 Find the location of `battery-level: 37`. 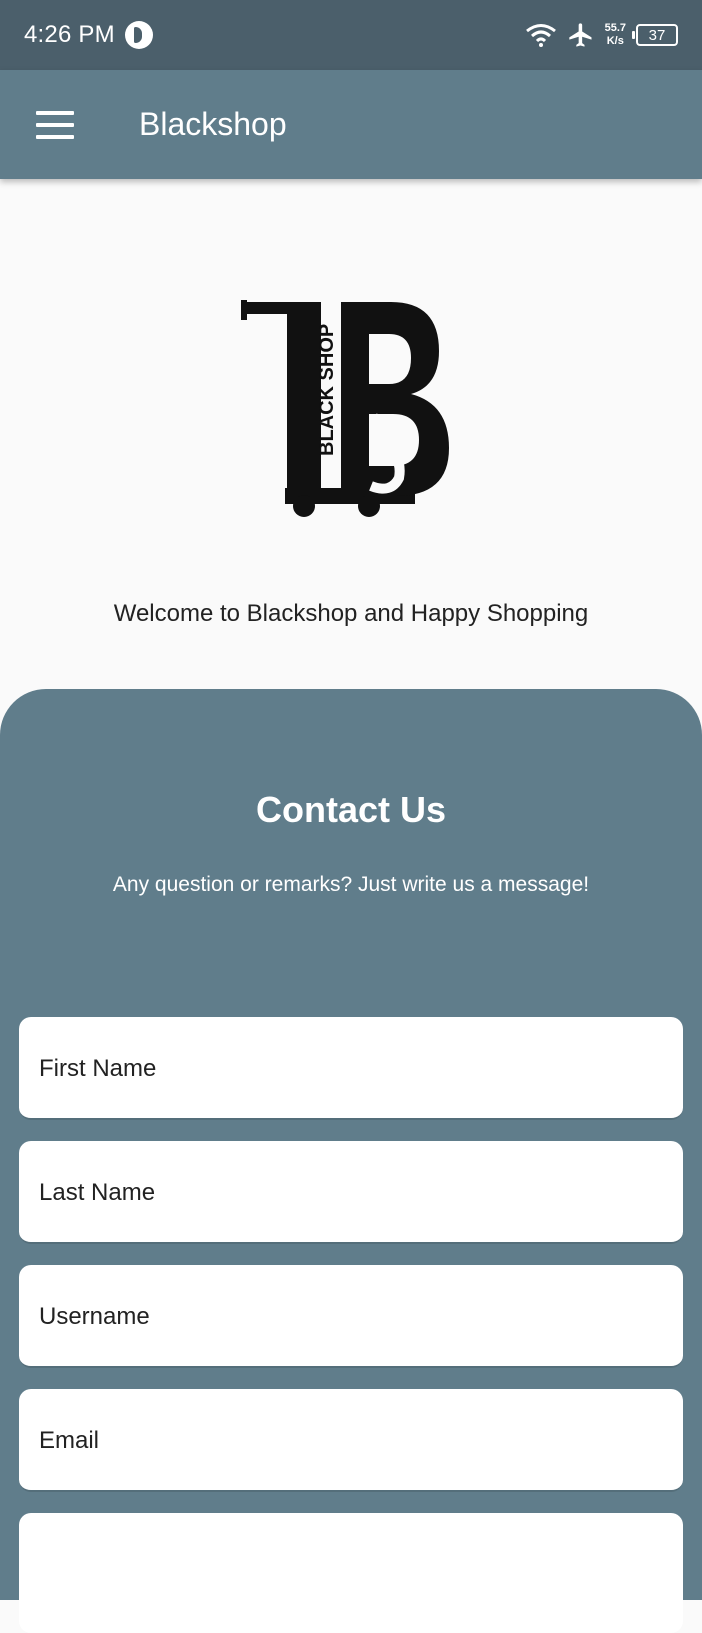

battery-level: 37 is located at coordinates (657, 35).